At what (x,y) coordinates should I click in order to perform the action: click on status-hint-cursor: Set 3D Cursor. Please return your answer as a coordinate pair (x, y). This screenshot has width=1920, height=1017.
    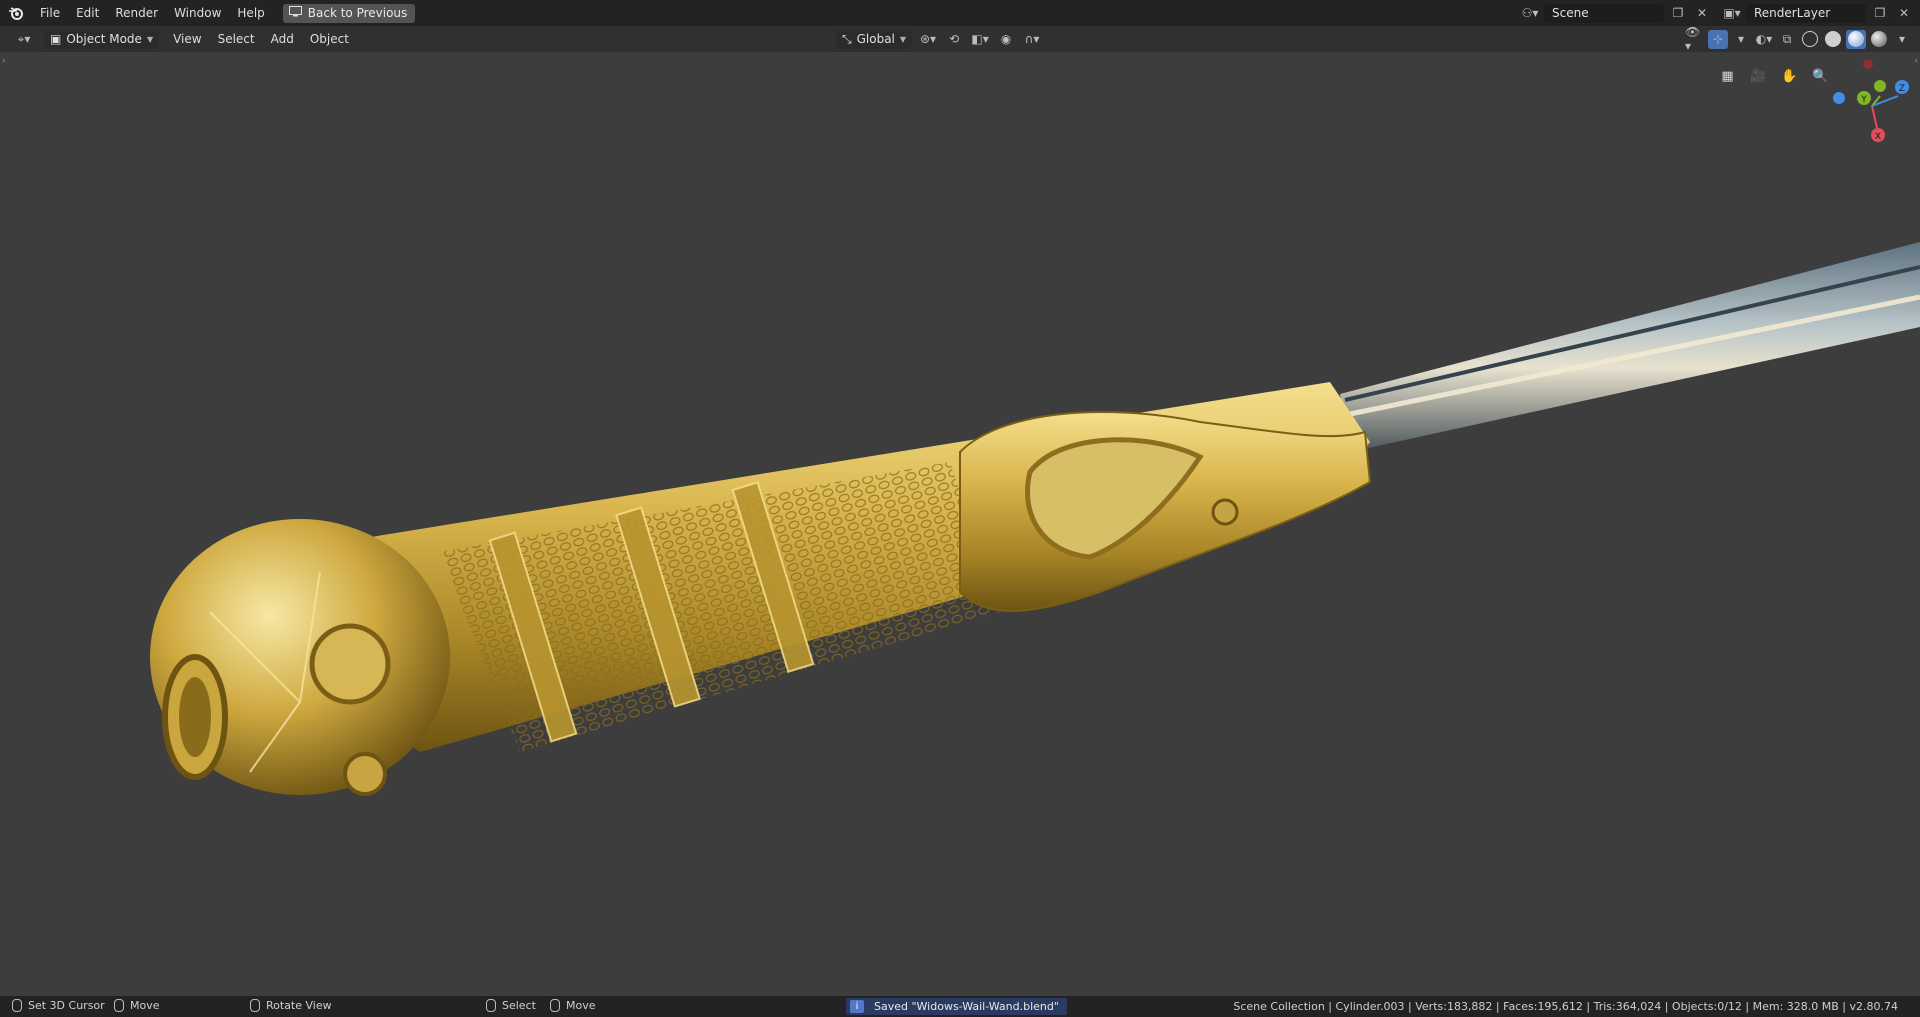
    Looking at the image, I should click on (58, 1005).